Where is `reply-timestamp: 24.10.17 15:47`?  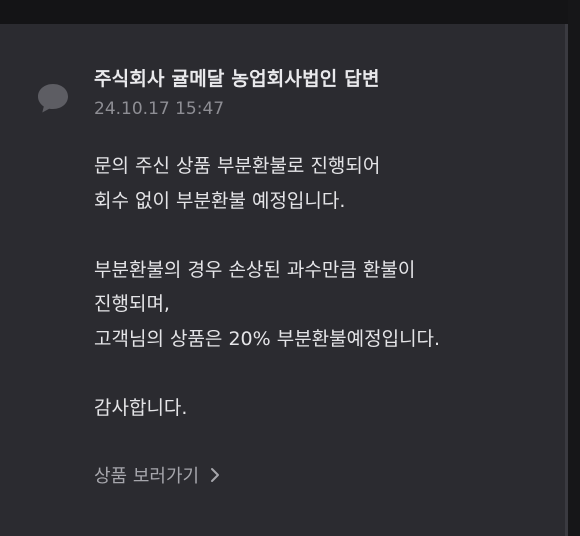 reply-timestamp: 24.10.17 15:47 is located at coordinates (159, 109).